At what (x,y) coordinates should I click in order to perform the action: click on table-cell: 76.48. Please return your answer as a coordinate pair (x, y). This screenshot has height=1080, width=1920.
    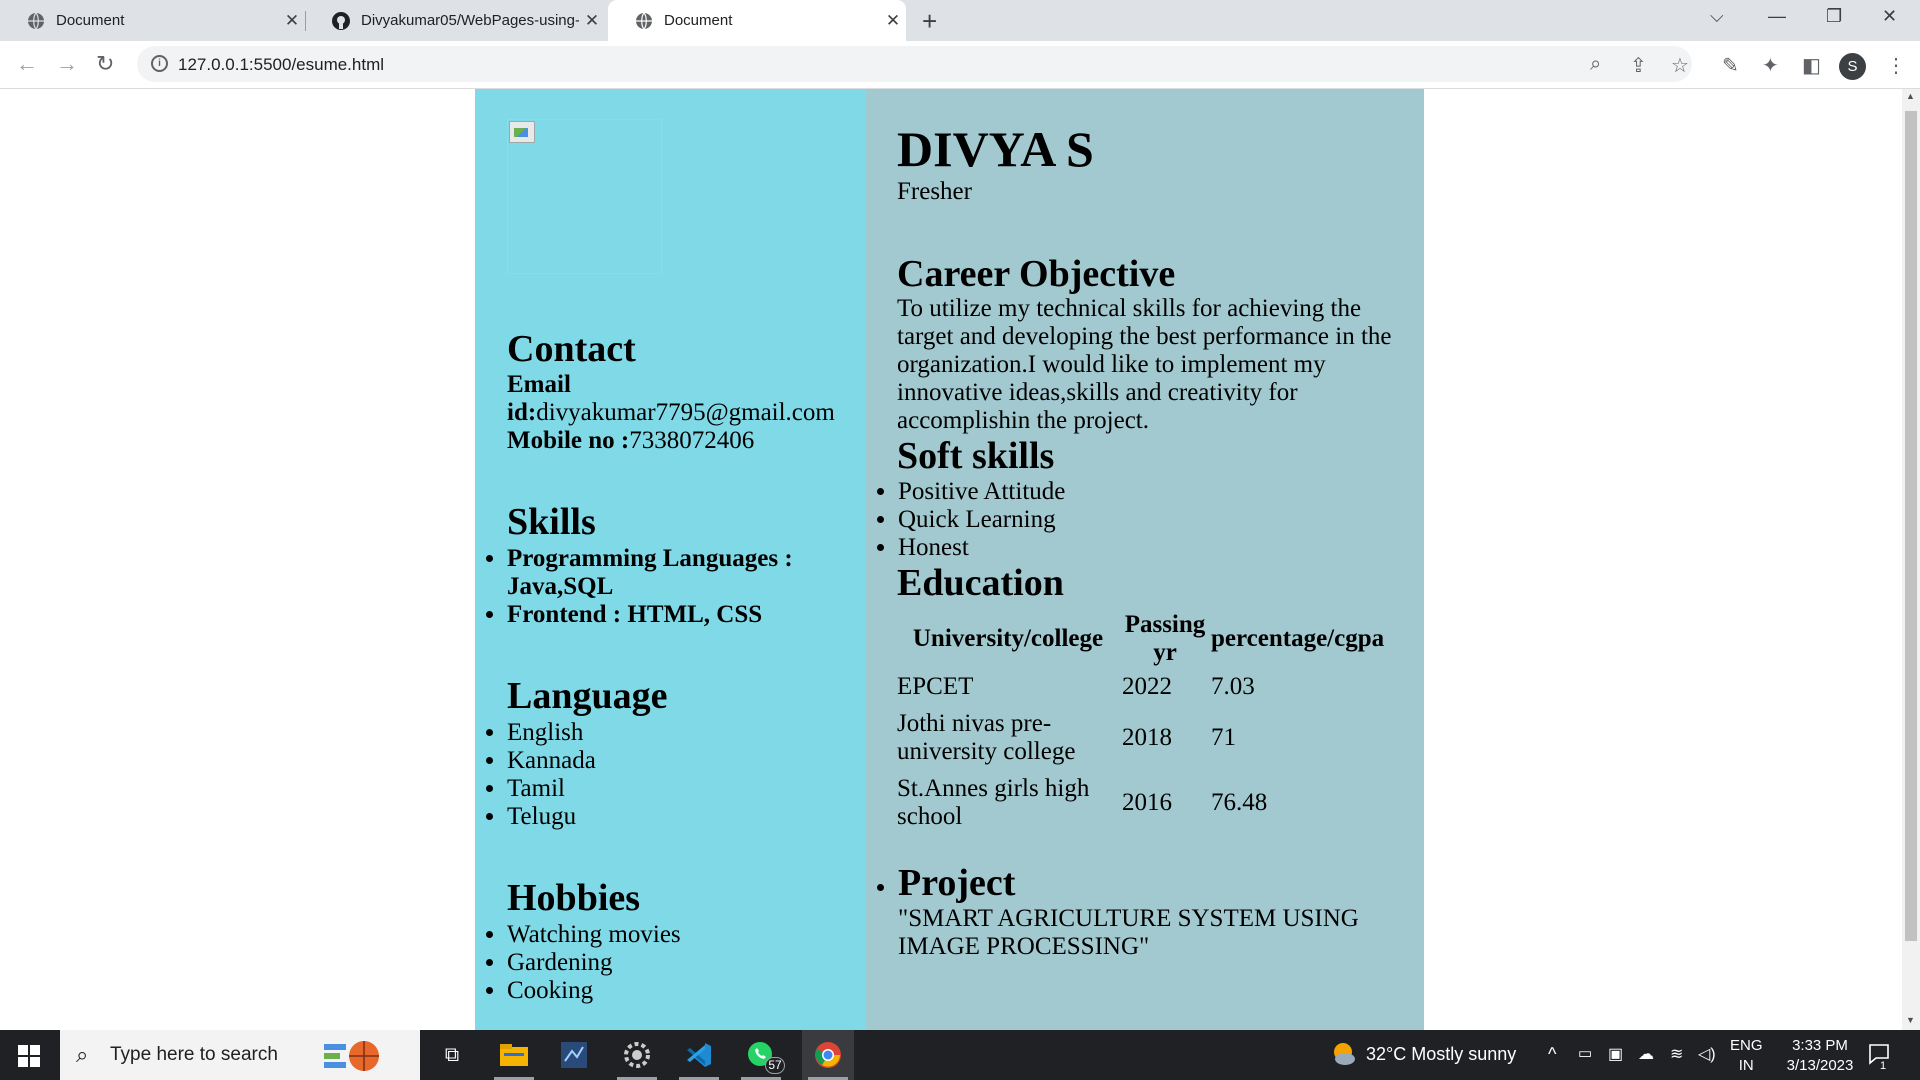
    Looking at the image, I should click on (1239, 802).